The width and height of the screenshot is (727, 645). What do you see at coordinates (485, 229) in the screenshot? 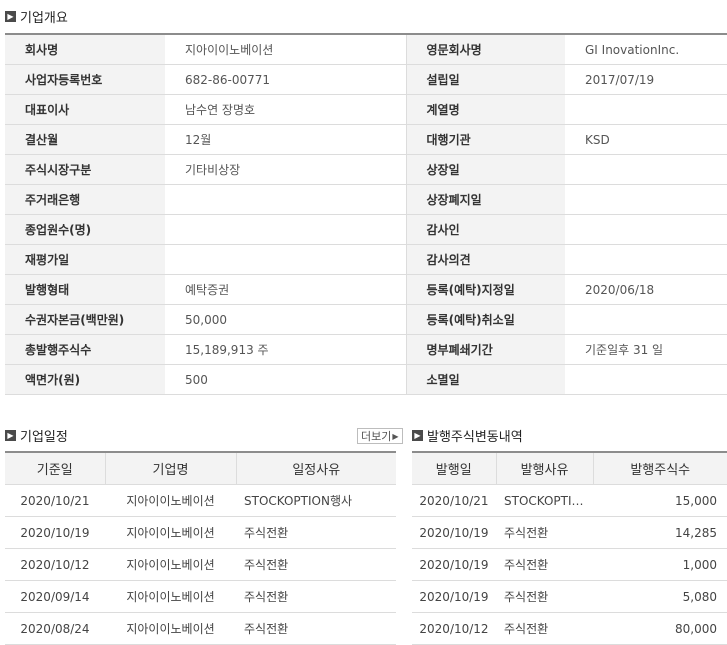
I see `overview-label: 감사인` at bounding box center [485, 229].